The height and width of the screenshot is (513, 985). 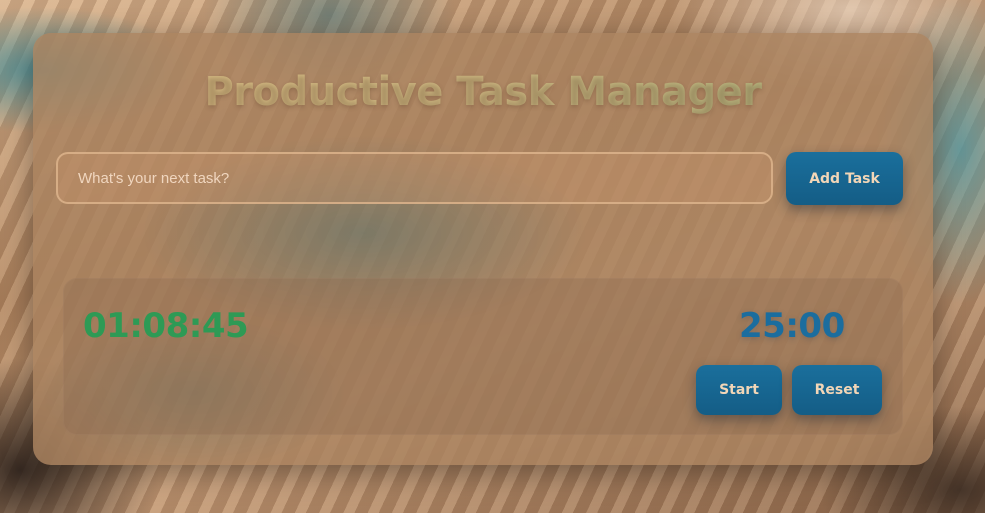 I want to click on elapsed-time-display: 01:08:45, so click(x=166, y=326).